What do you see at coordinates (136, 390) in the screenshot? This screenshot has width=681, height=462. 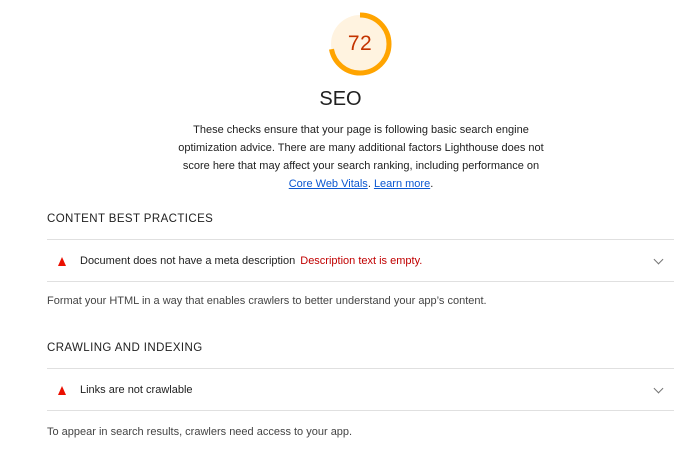 I see `audit-title: Links are not crawlable` at bounding box center [136, 390].